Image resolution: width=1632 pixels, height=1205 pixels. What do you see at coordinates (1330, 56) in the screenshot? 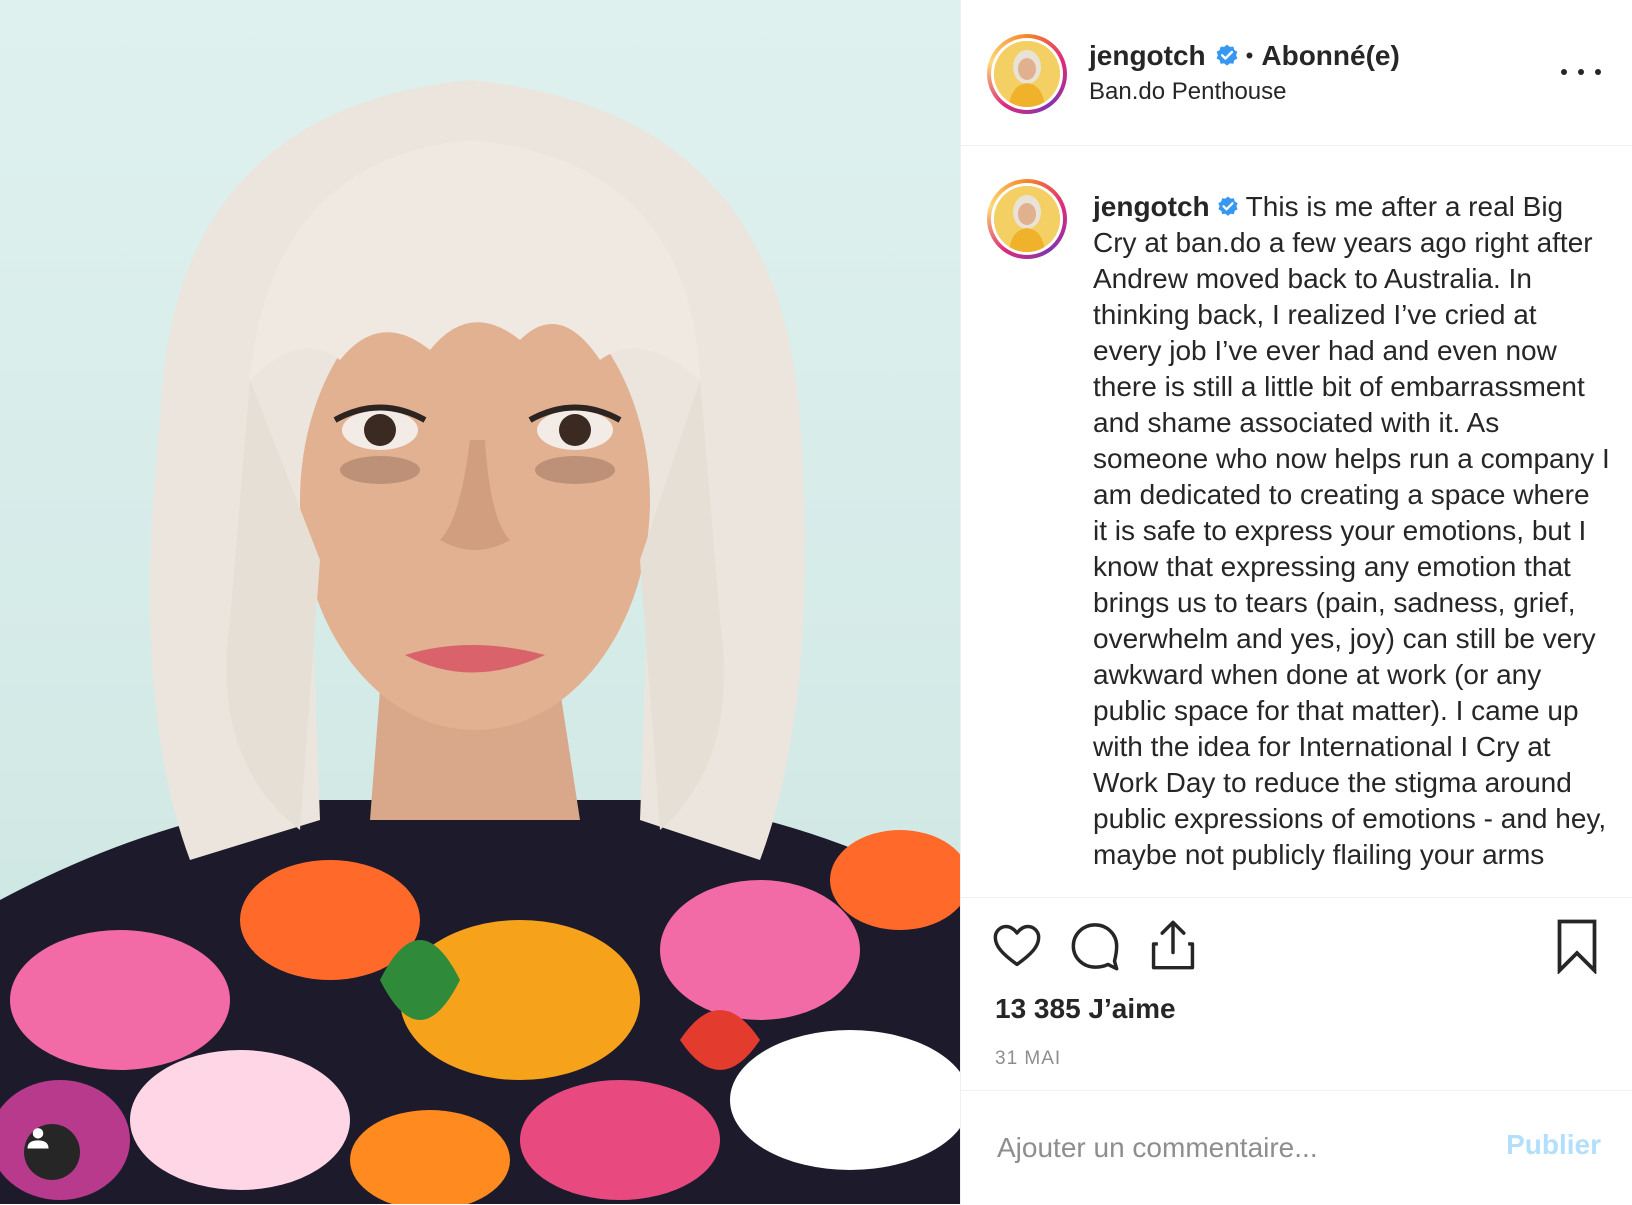
I see `follow-status-button: Abonné(e)` at bounding box center [1330, 56].